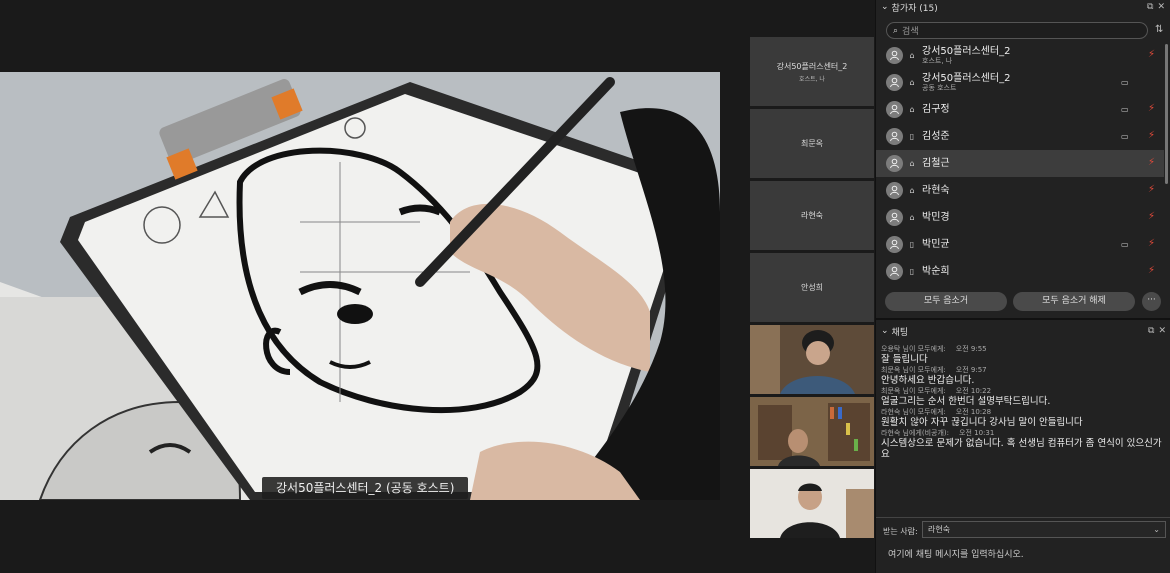 This screenshot has height=573, width=1170. Describe the element at coordinates (1166, 114) in the screenshot. I see `participant-list-scrollbar` at that location.